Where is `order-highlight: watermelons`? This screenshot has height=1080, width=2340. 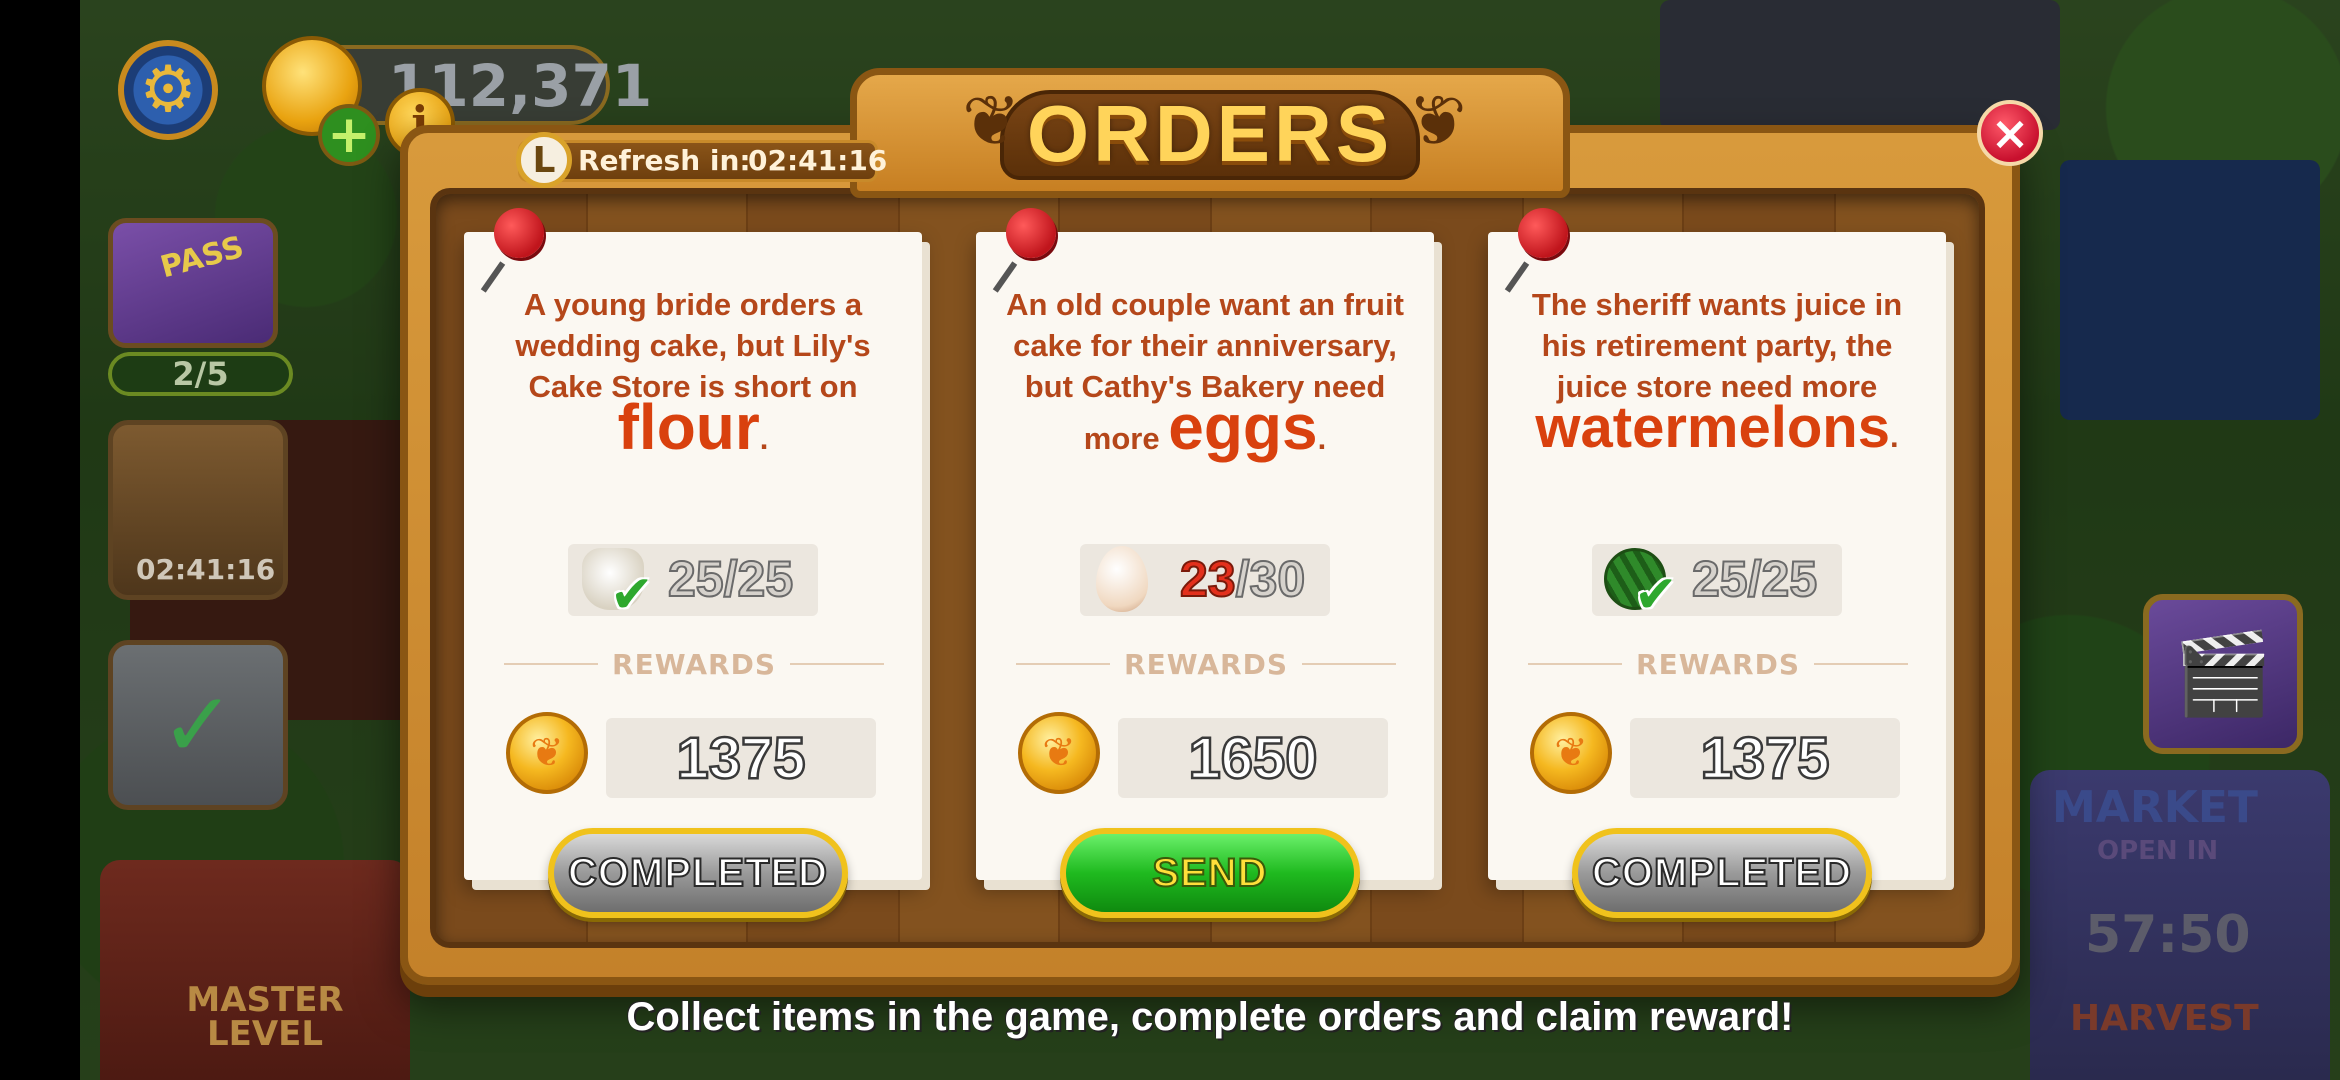 order-highlight: watermelons is located at coordinates (1712, 427).